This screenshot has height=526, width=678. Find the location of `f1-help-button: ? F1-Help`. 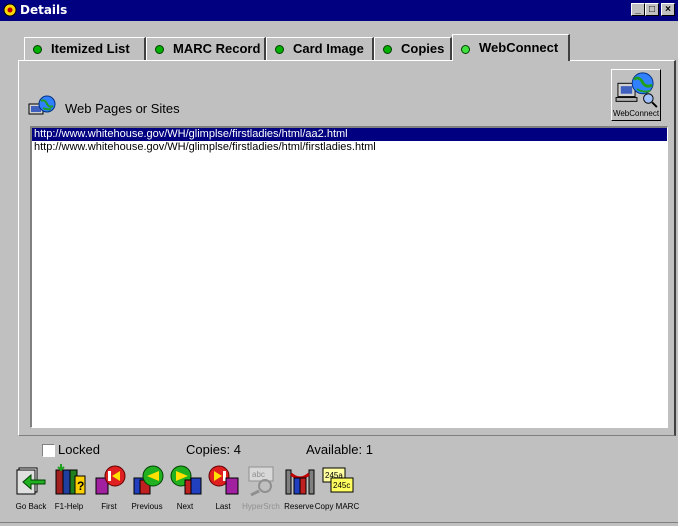

f1-help-button: ? F1-Help is located at coordinates (69, 488).